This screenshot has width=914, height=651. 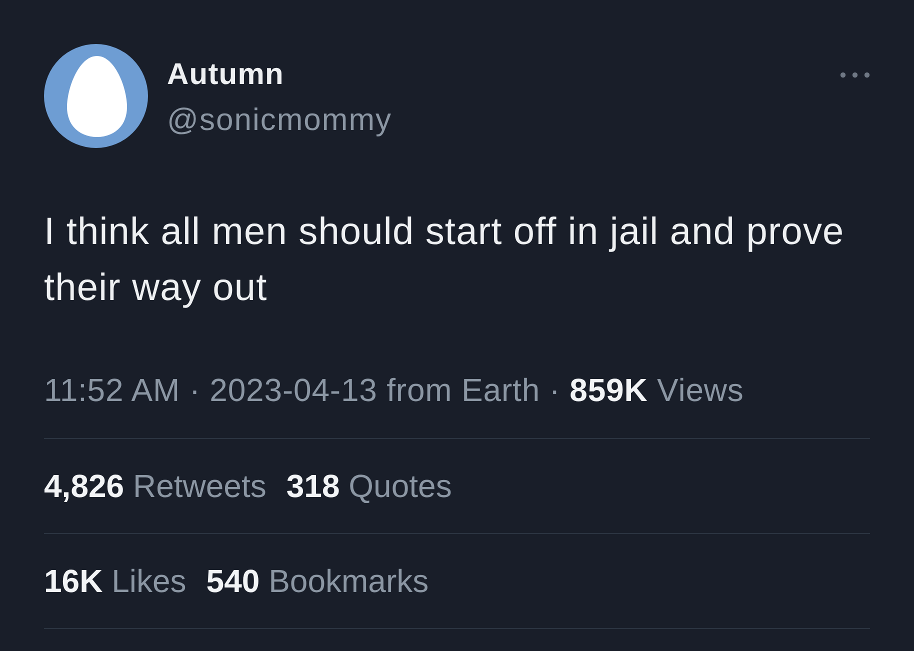 I want to click on author-name: Autumn, so click(x=279, y=75).